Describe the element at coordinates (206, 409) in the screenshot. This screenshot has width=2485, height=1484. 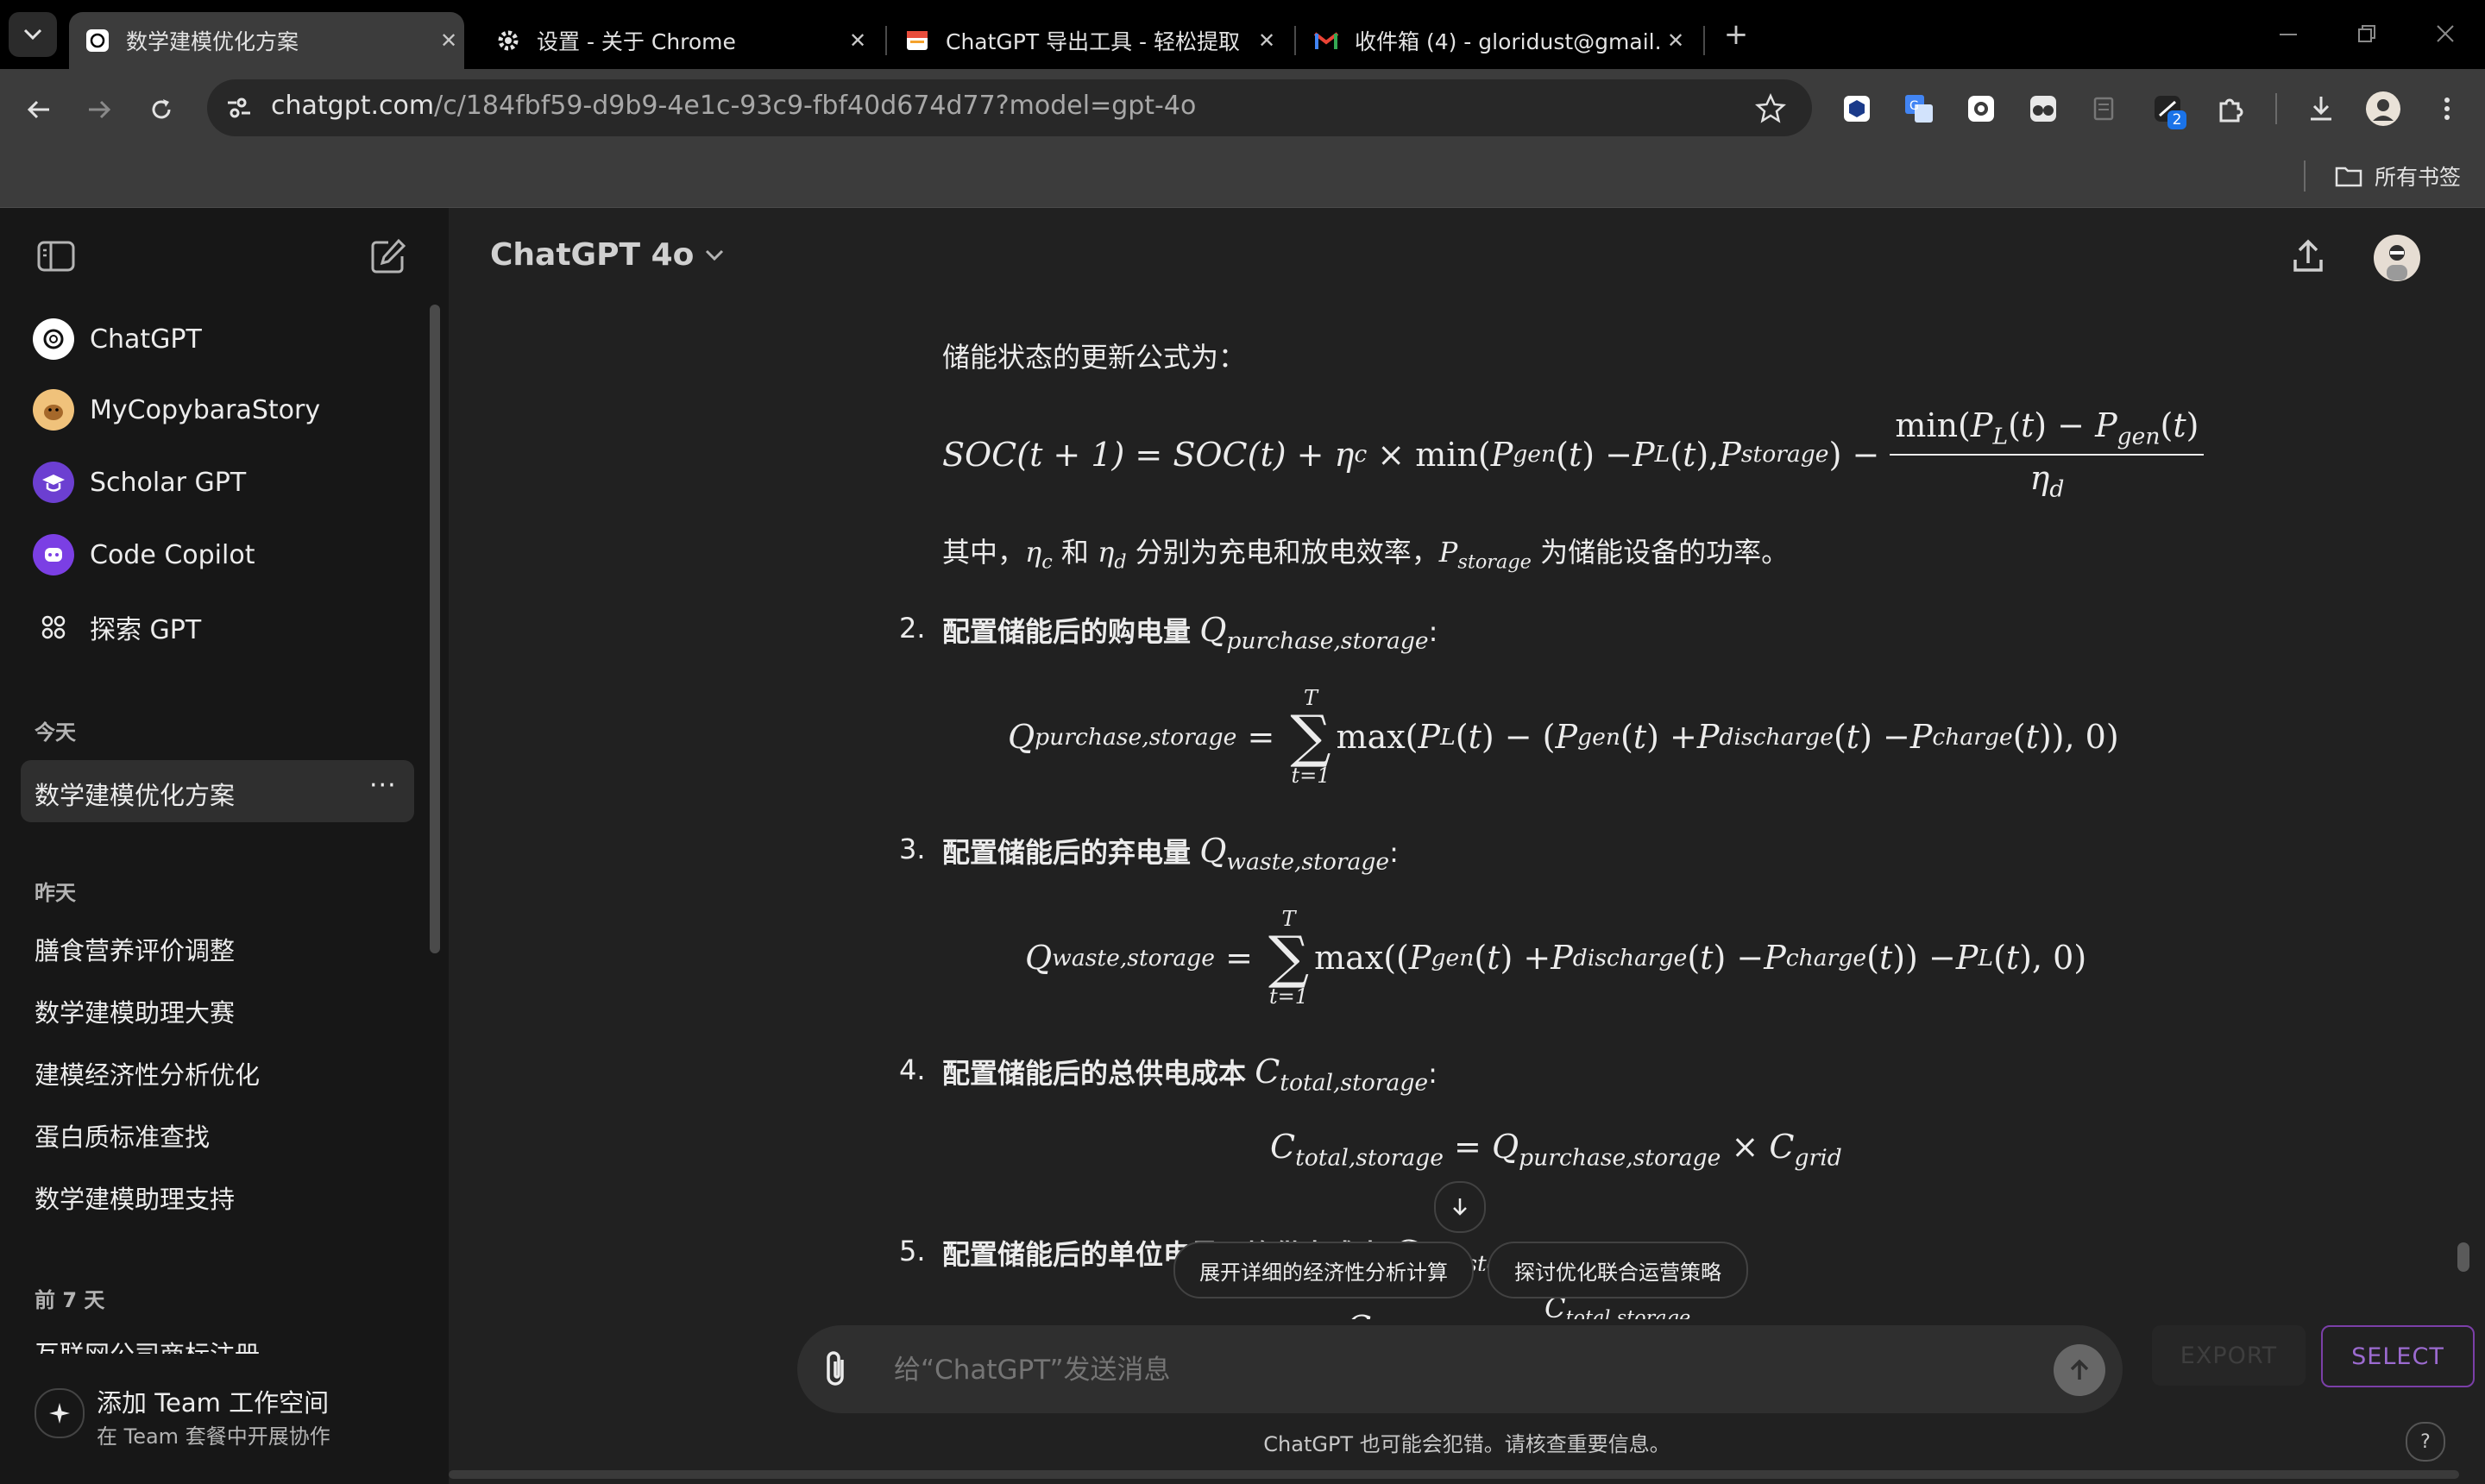
I see `sidebar-item-label: MyCopybaraStory` at that location.